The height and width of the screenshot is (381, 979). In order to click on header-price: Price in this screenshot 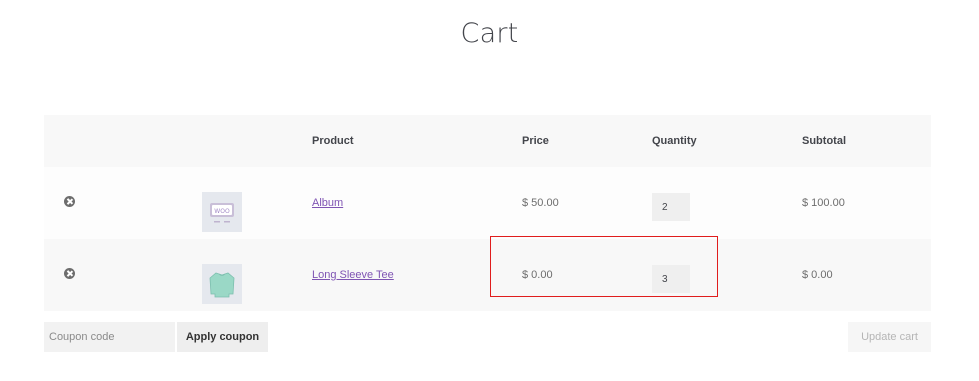, I will do `click(587, 141)`.